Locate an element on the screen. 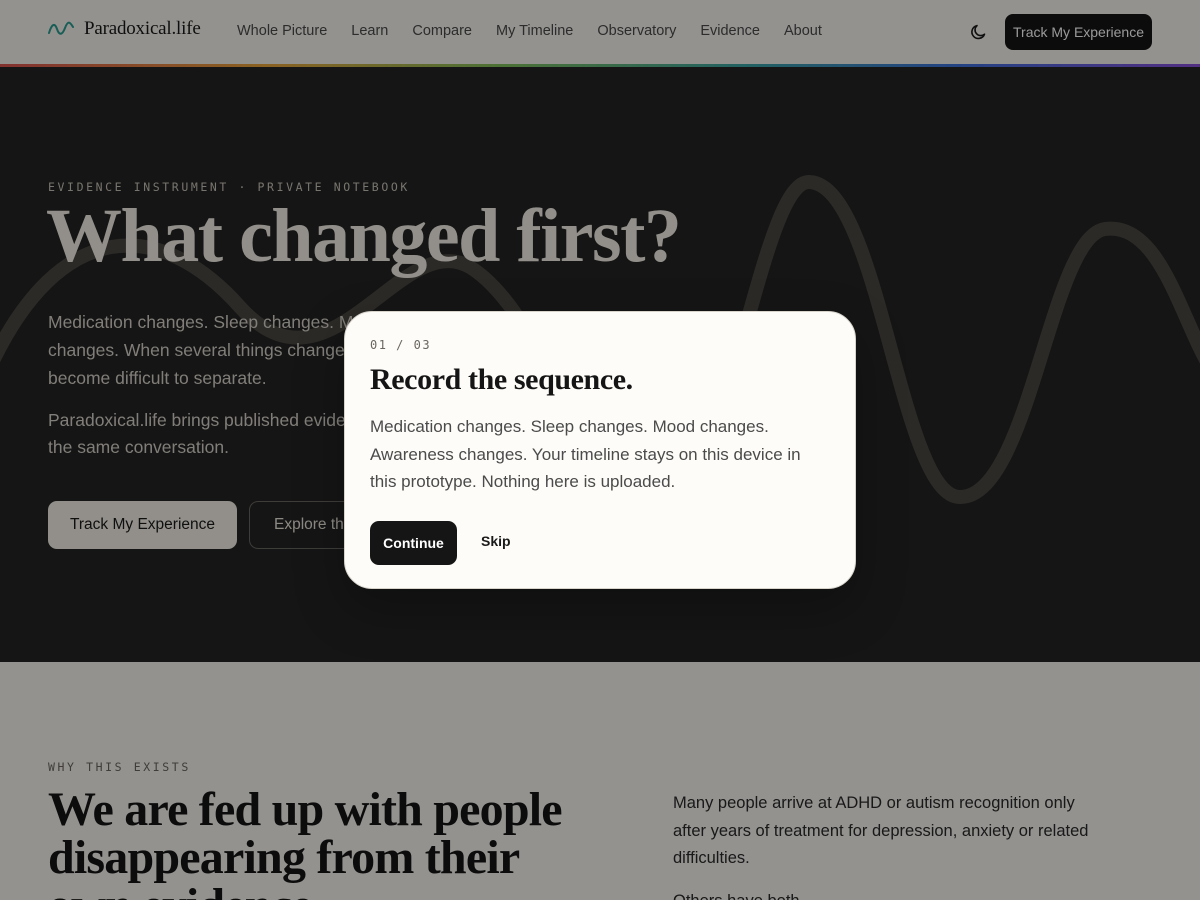 The width and height of the screenshot is (1200, 900). dialog-title: Record the sequence. is located at coordinates (501, 379).